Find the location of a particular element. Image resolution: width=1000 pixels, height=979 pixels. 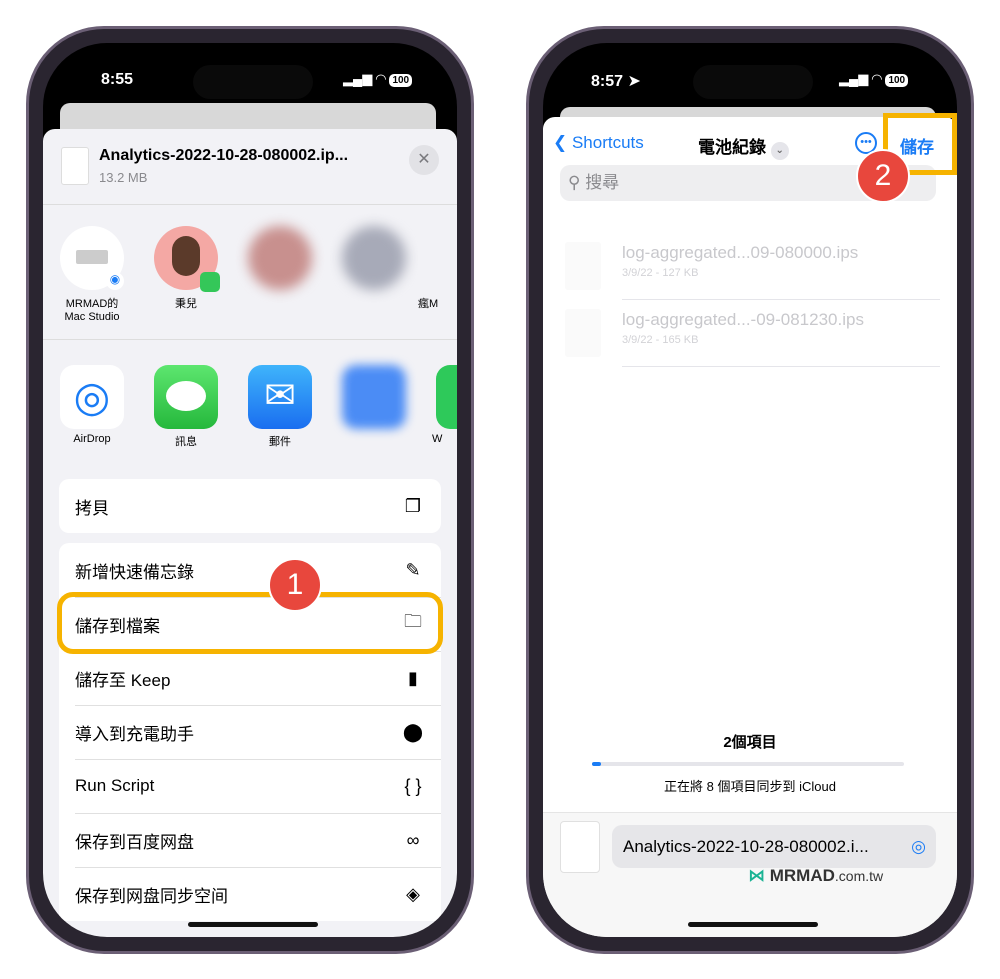

action-item: 保存到网盘同步空间 ◈ is located at coordinates (250, 894).